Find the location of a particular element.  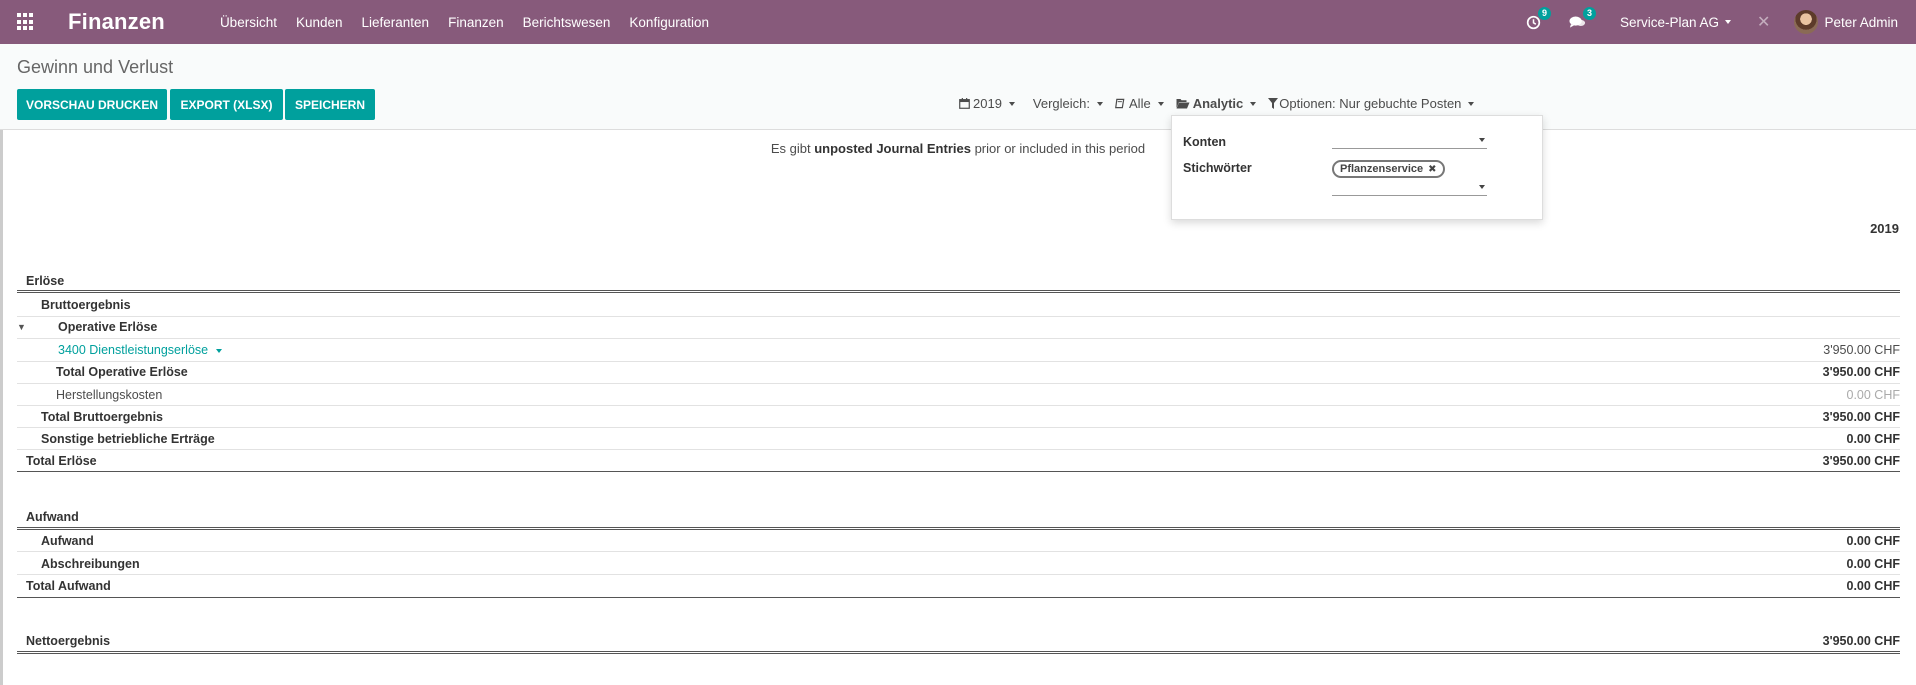

date-filter-label: 2019 is located at coordinates (987, 103).